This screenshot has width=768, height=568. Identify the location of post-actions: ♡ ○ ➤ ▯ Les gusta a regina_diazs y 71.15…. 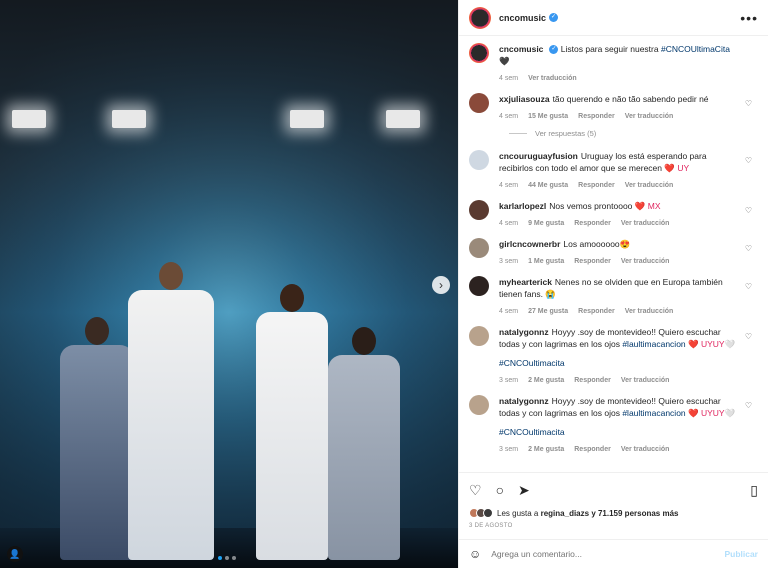
(613, 500).